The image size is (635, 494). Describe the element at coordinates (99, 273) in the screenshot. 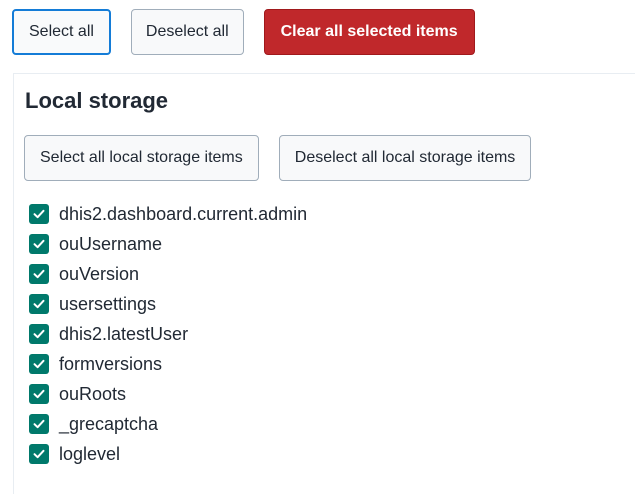

I see `item-label: ouVersion` at that location.